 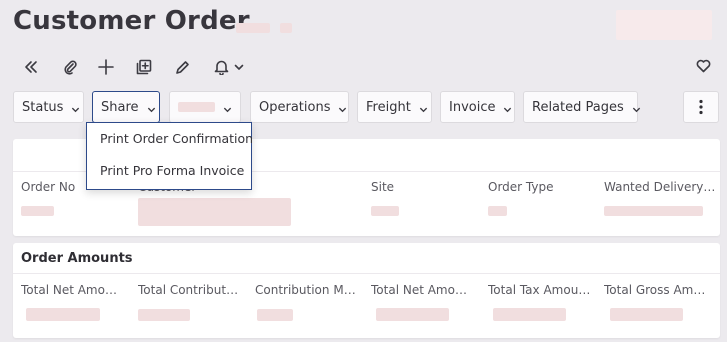 What do you see at coordinates (472, 107) in the screenshot?
I see `invoice-button-label: Invoice` at bounding box center [472, 107].